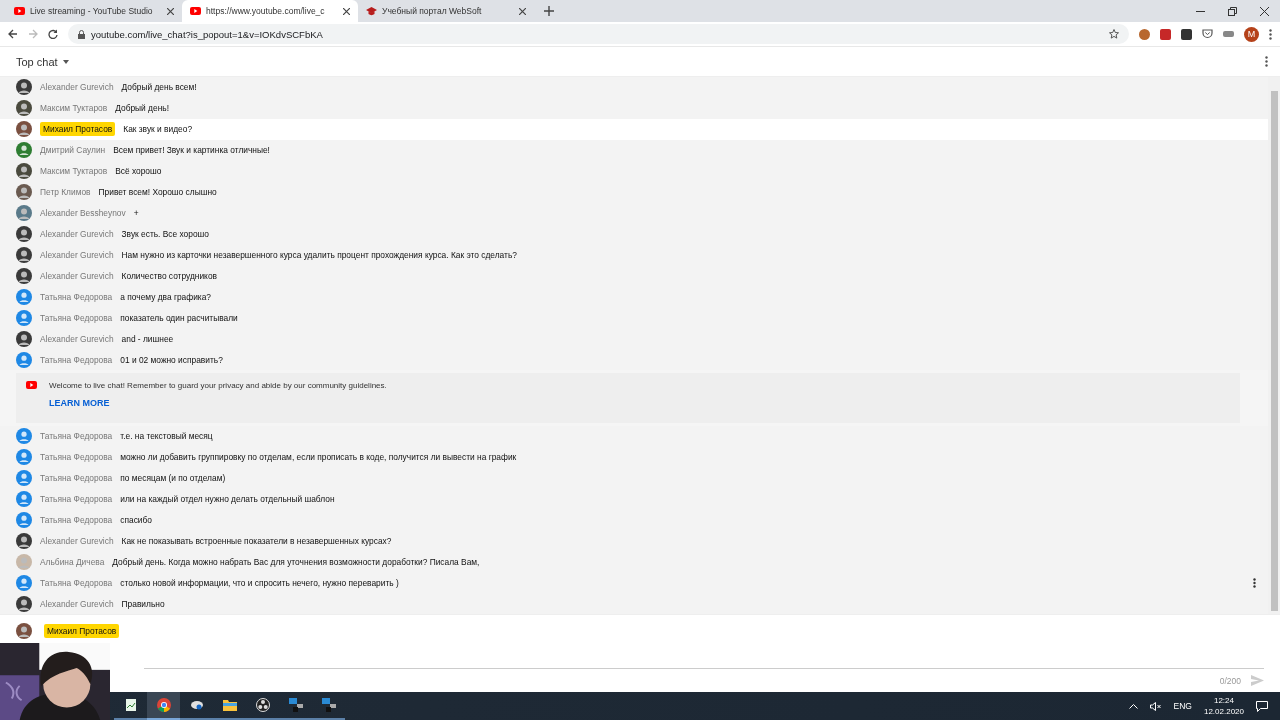 This screenshot has height=720, width=1280. Describe the element at coordinates (296, 561) in the screenshot. I see `message-text: Добрый день. Когда можно набрать Вас для уточнения возможности доработки? Писала Вам,` at that location.